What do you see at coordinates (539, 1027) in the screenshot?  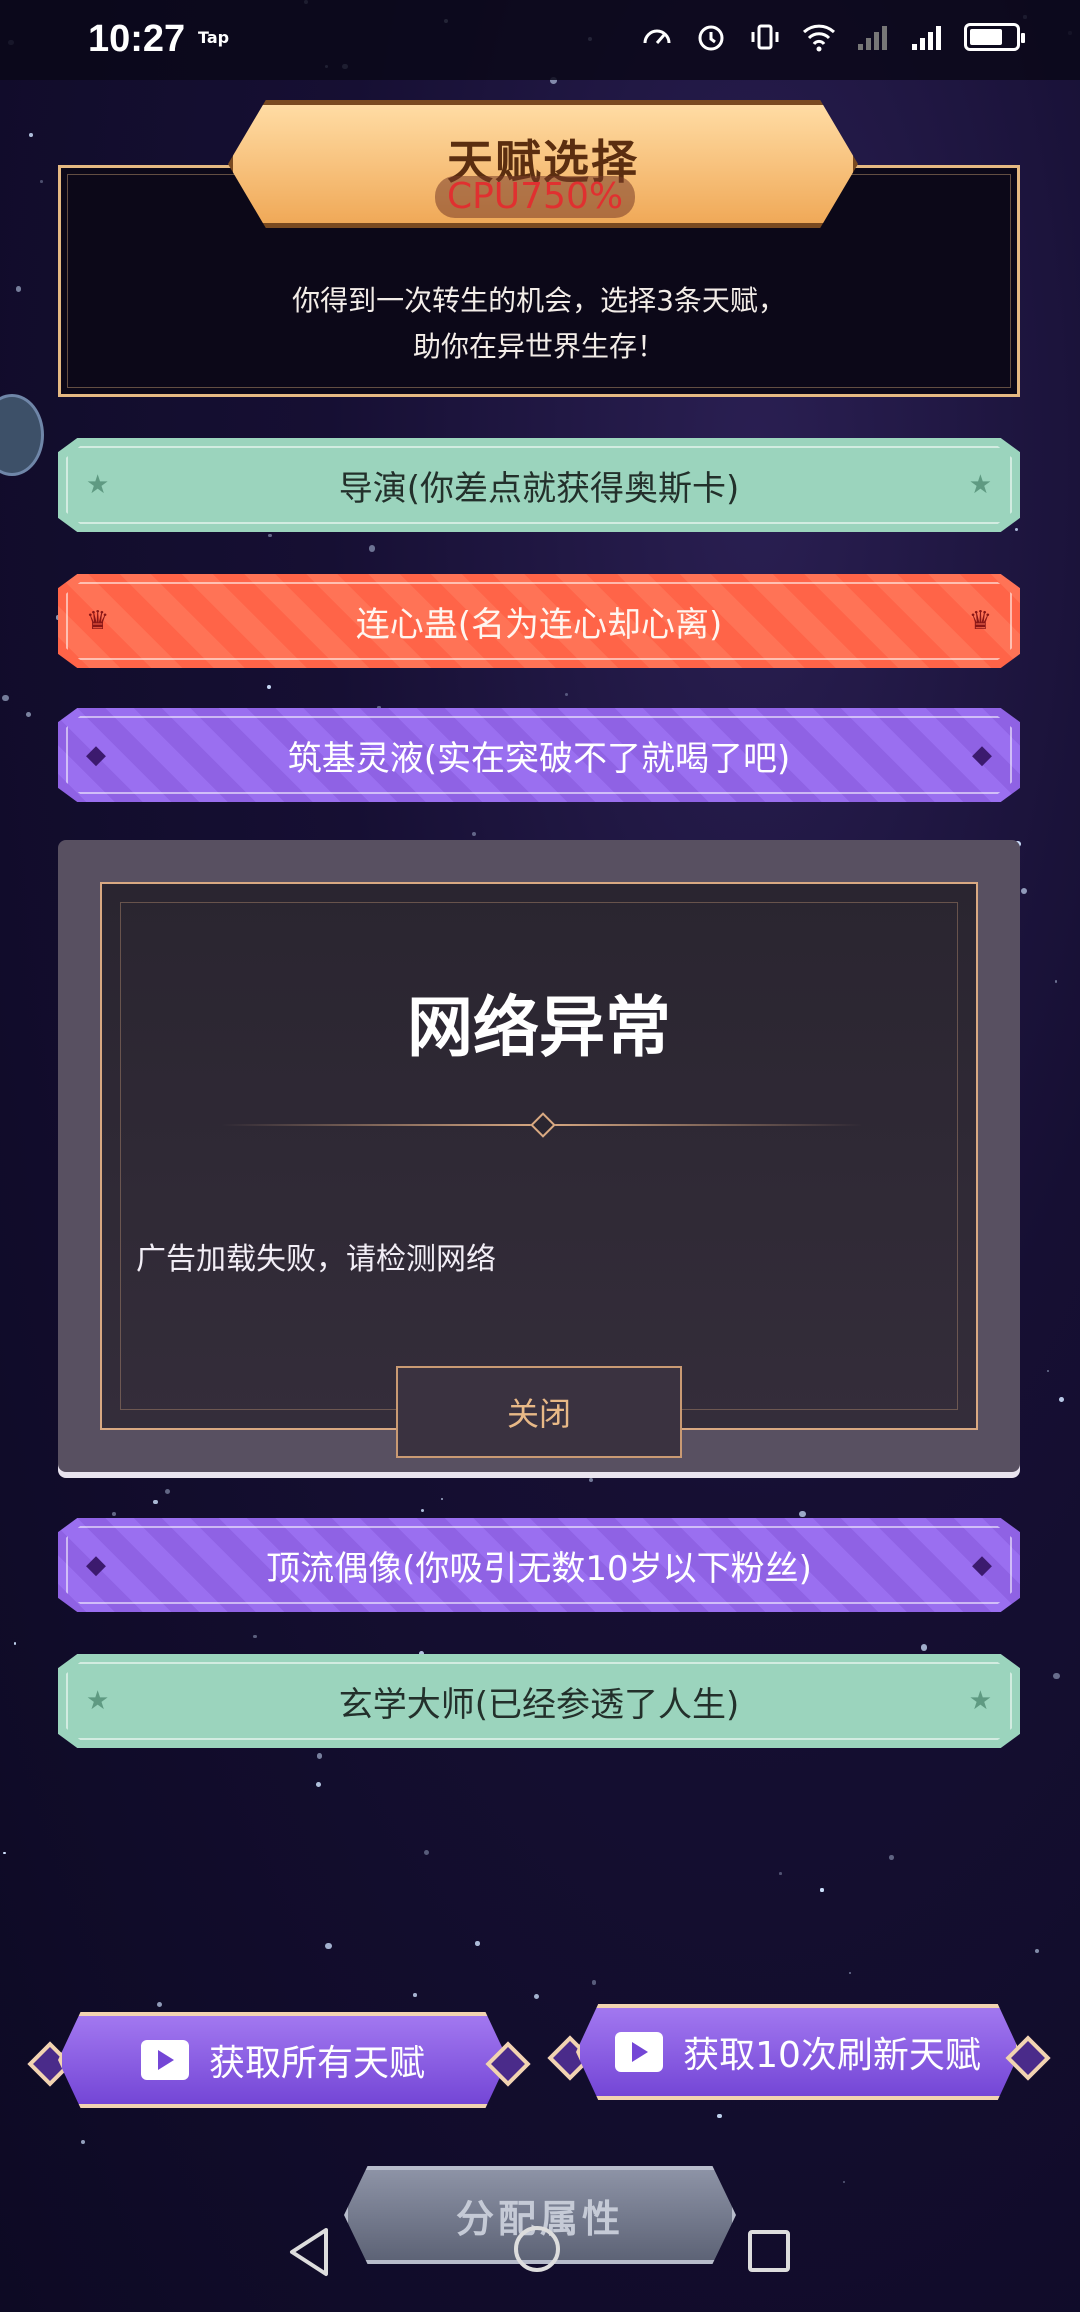 I see `dialog-title: 网络异常` at bounding box center [539, 1027].